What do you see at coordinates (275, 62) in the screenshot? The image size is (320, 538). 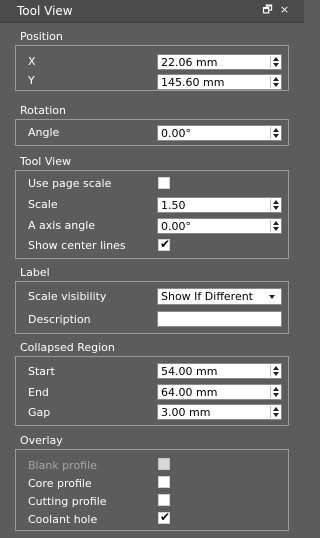 I see `x-spin-arrows` at bounding box center [275, 62].